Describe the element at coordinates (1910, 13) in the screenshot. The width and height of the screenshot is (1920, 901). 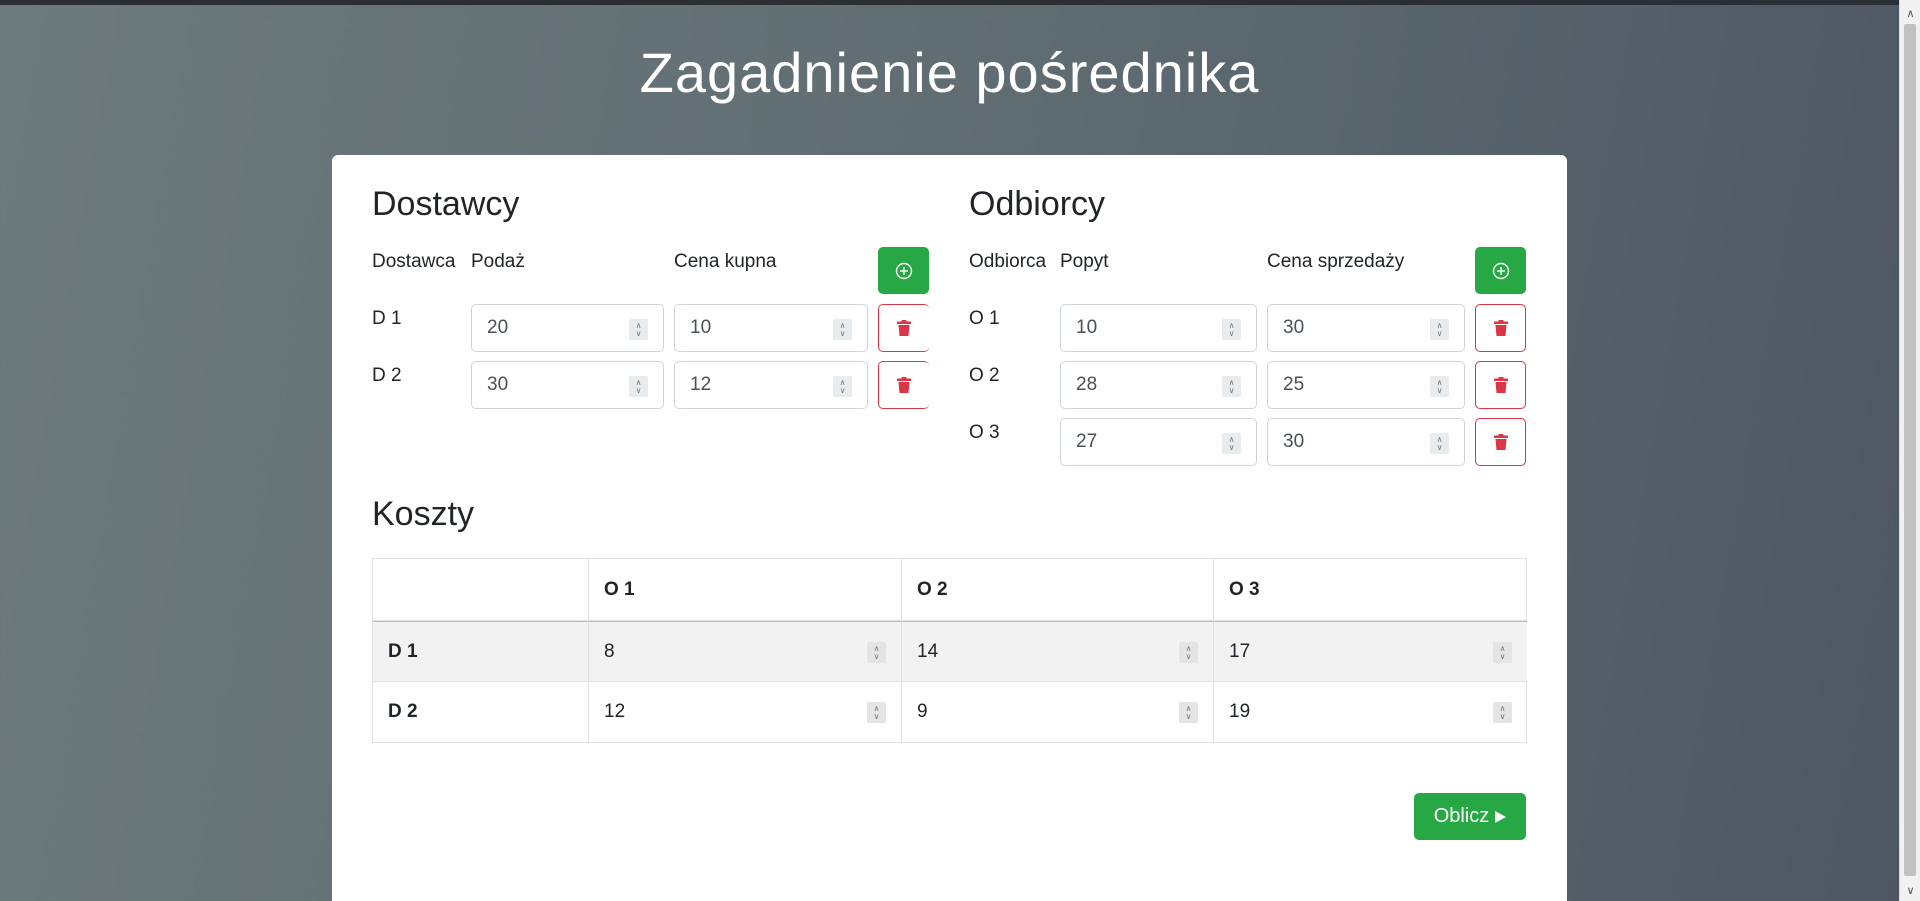
I see `scroll-up-arrow: ∧` at that location.